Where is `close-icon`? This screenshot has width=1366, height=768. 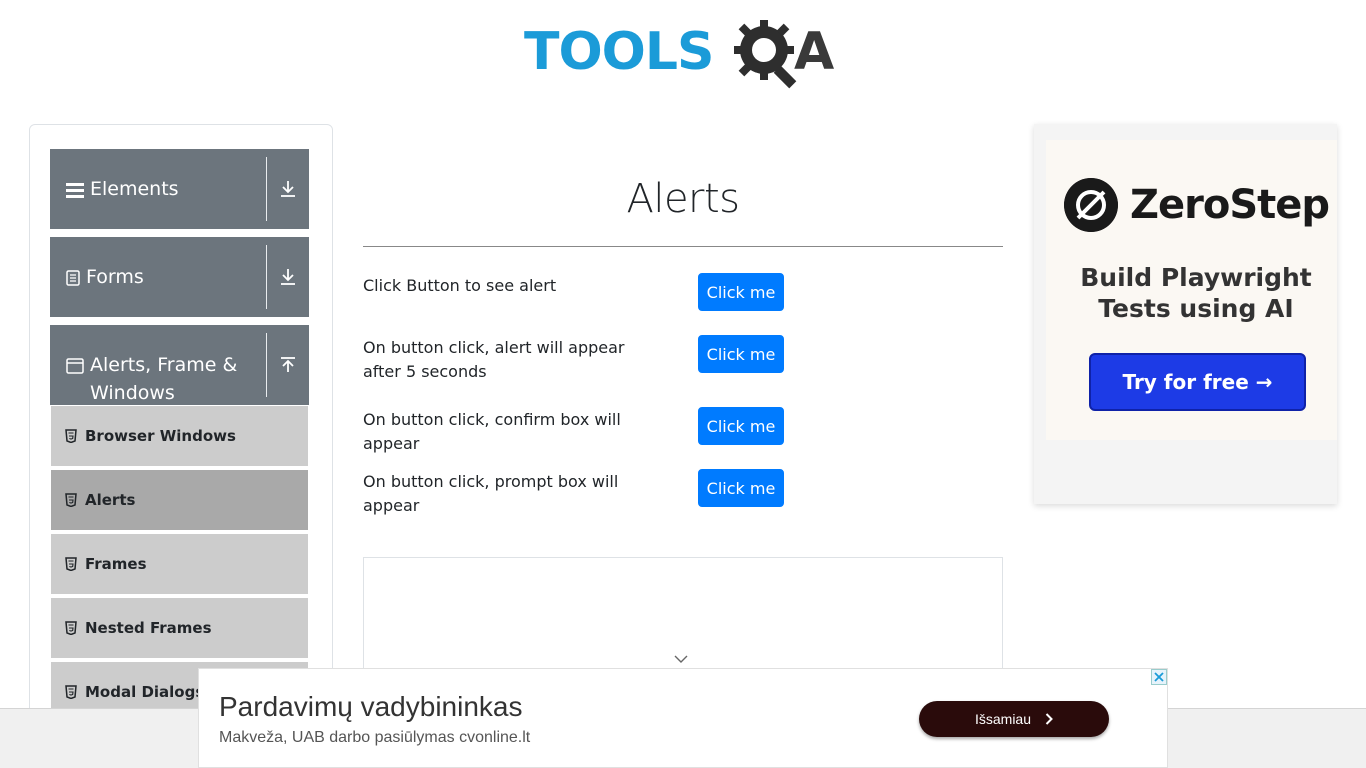
close-icon is located at coordinates (1159, 677).